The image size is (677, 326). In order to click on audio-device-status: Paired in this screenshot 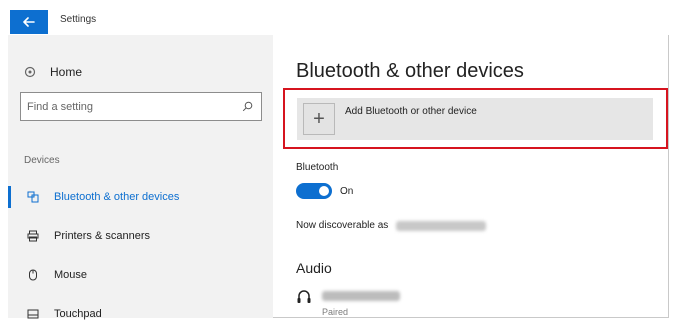, I will do `click(335, 312)`.